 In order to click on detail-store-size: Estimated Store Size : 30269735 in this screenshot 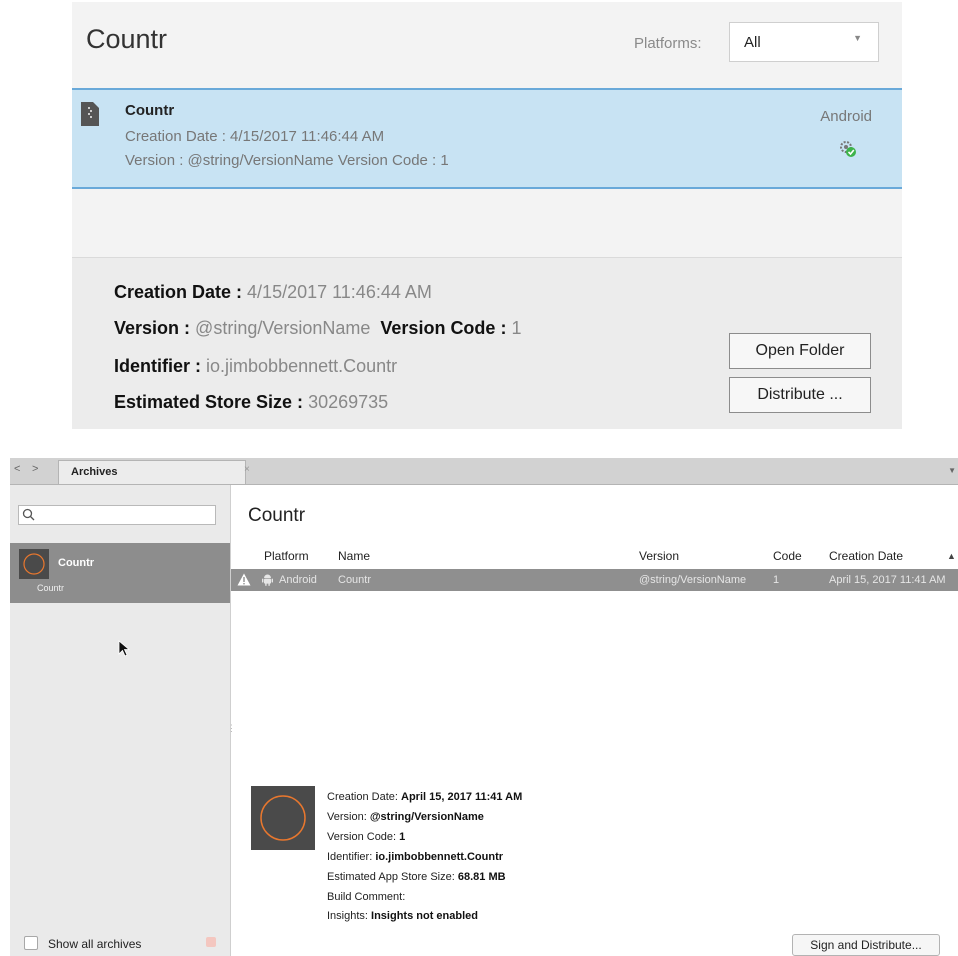, I will do `click(251, 402)`.